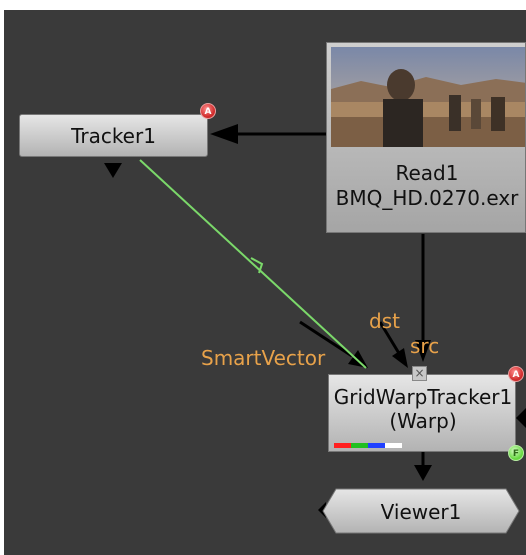 This screenshot has width=526, height=555. What do you see at coordinates (113, 170) in the screenshot?
I see `tracker-output-arrow` at bounding box center [113, 170].